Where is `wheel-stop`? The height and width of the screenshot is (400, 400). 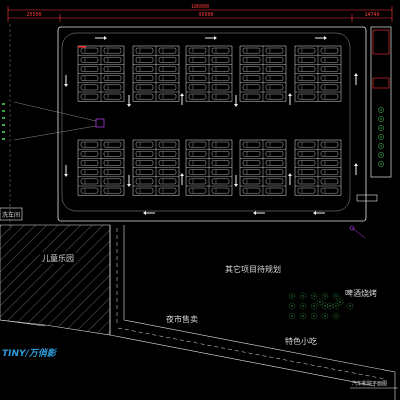 wheel-stop is located at coordinates (82, 47).